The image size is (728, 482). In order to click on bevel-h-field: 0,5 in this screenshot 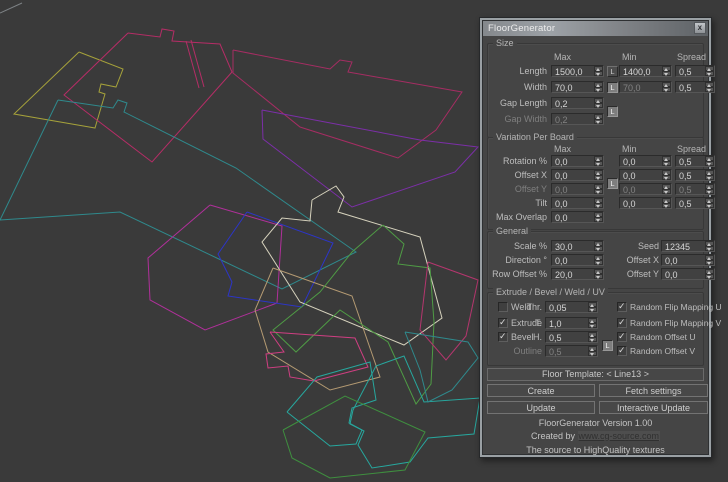, I will do `click(571, 337)`.